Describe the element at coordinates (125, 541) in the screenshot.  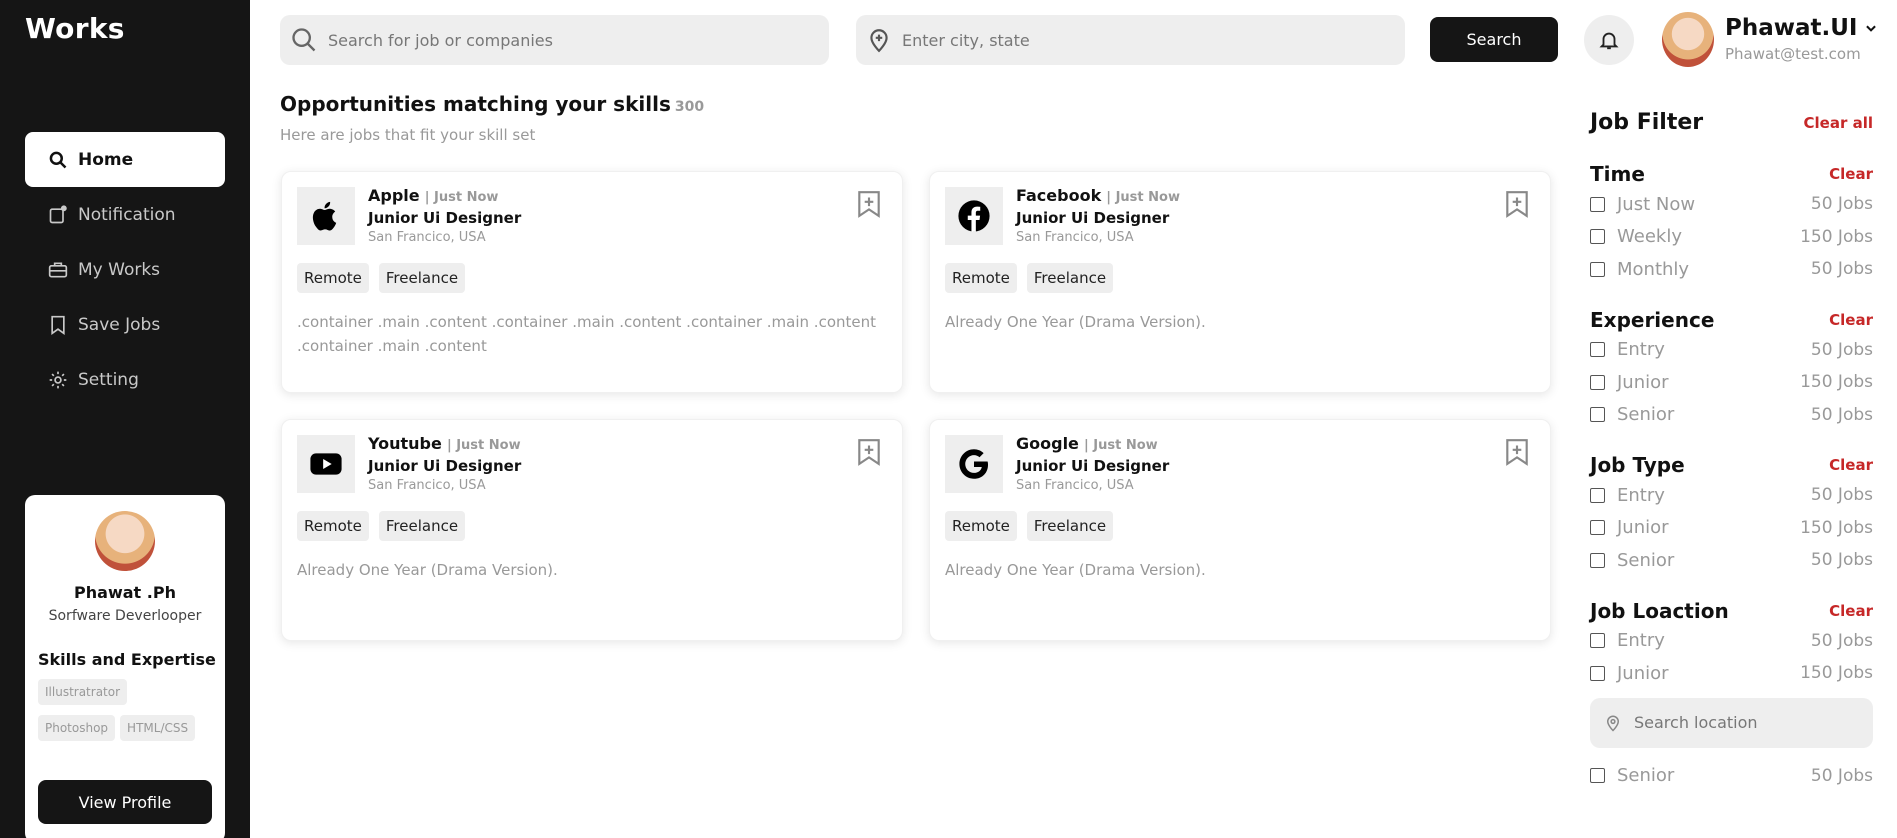
I see `avatar` at that location.